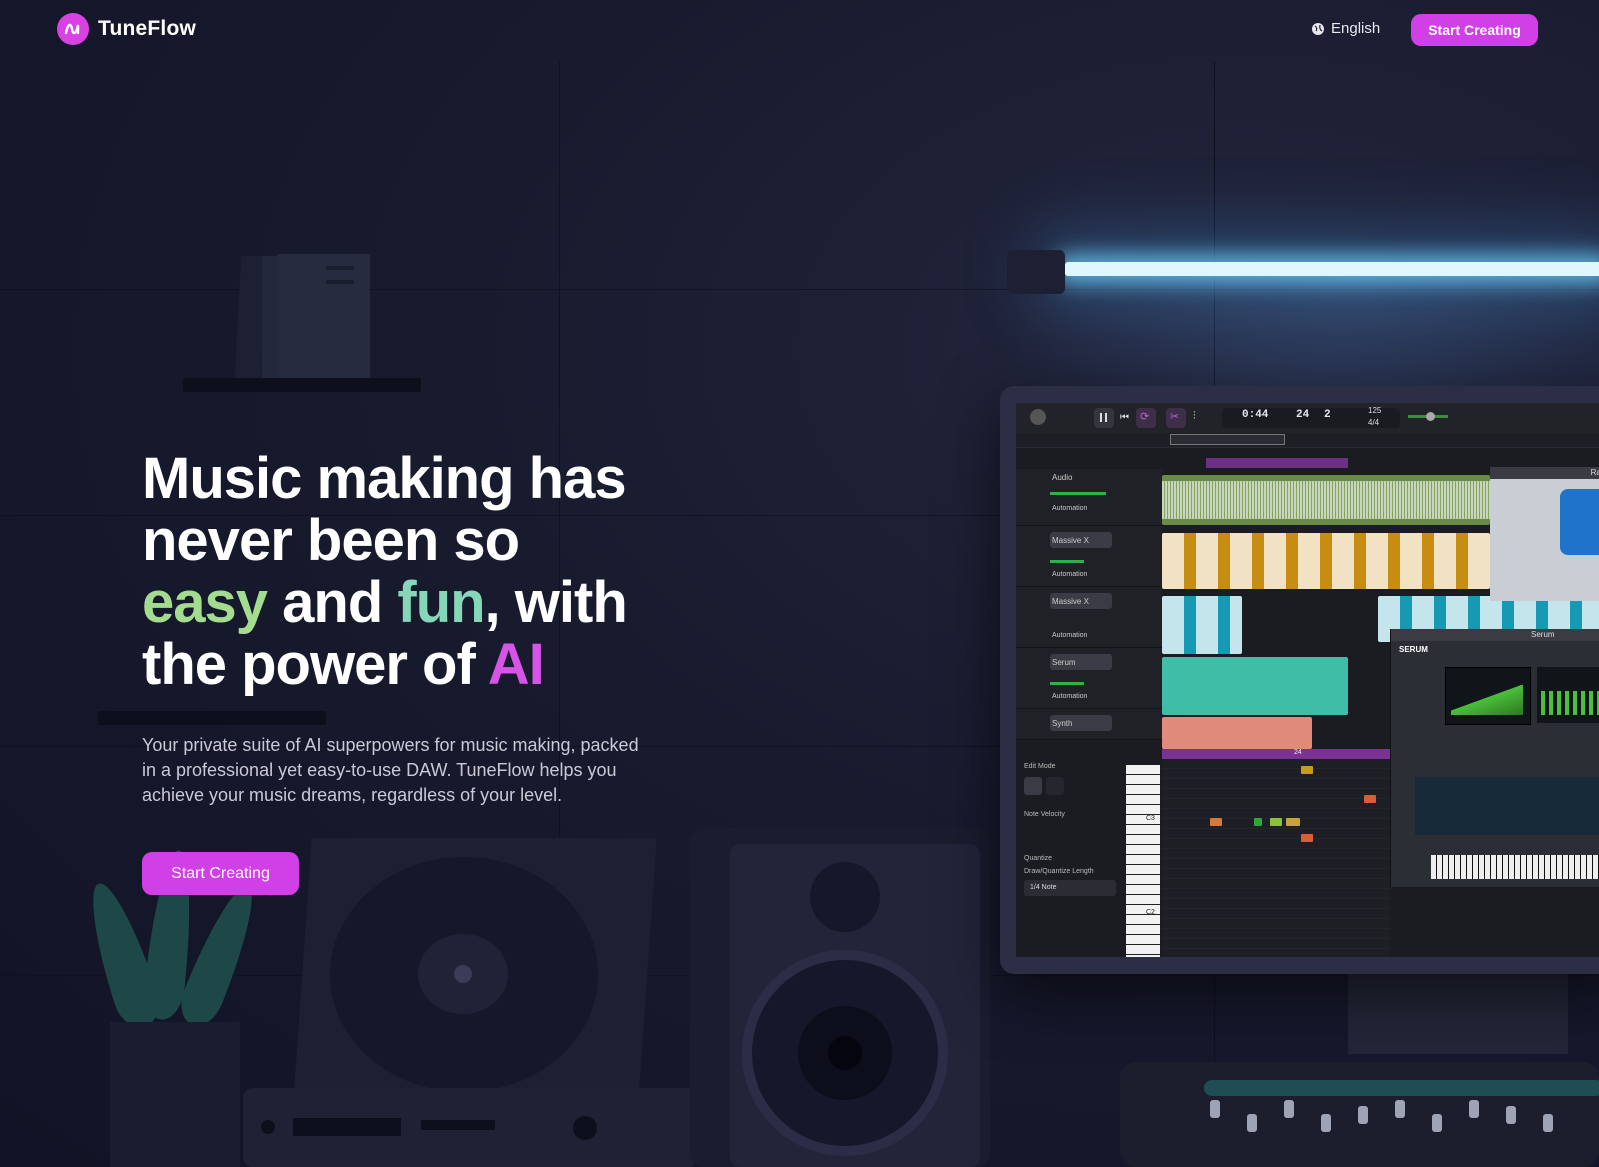  I want to click on vinyl-record, so click(464, 974).